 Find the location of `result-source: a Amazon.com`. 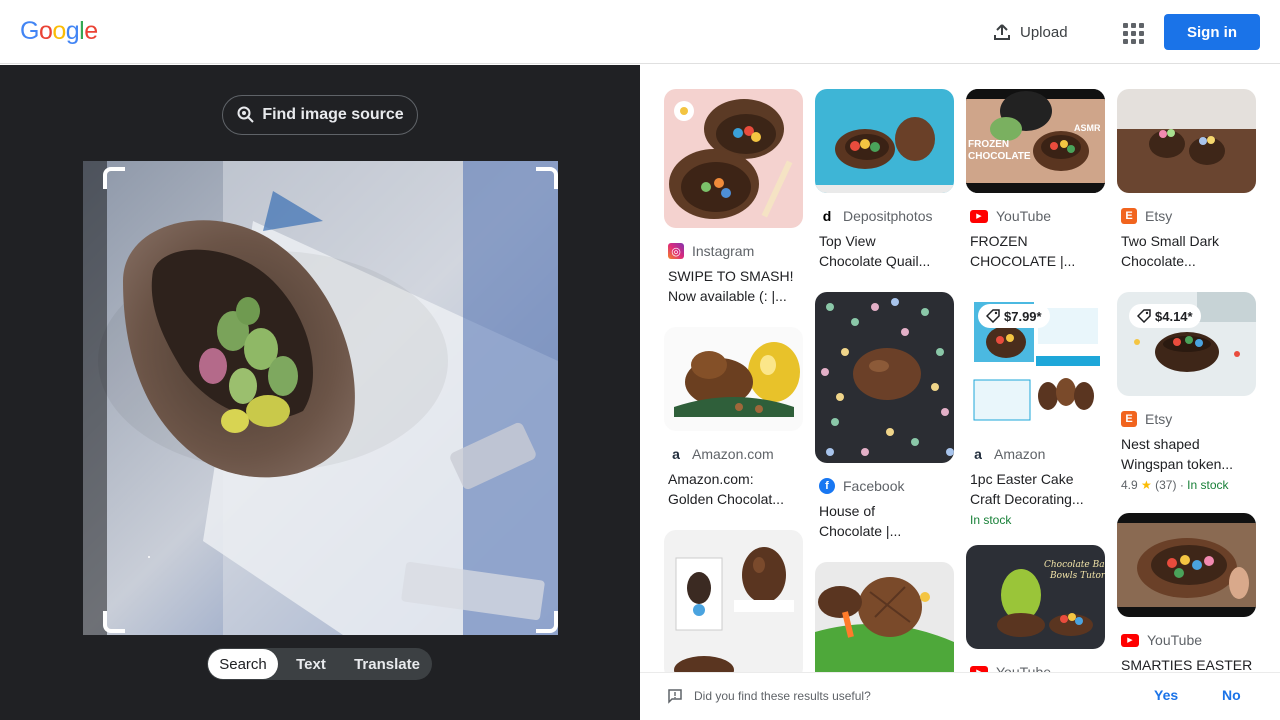

result-source: a Amazon.com is located at coordinates (734, 454).